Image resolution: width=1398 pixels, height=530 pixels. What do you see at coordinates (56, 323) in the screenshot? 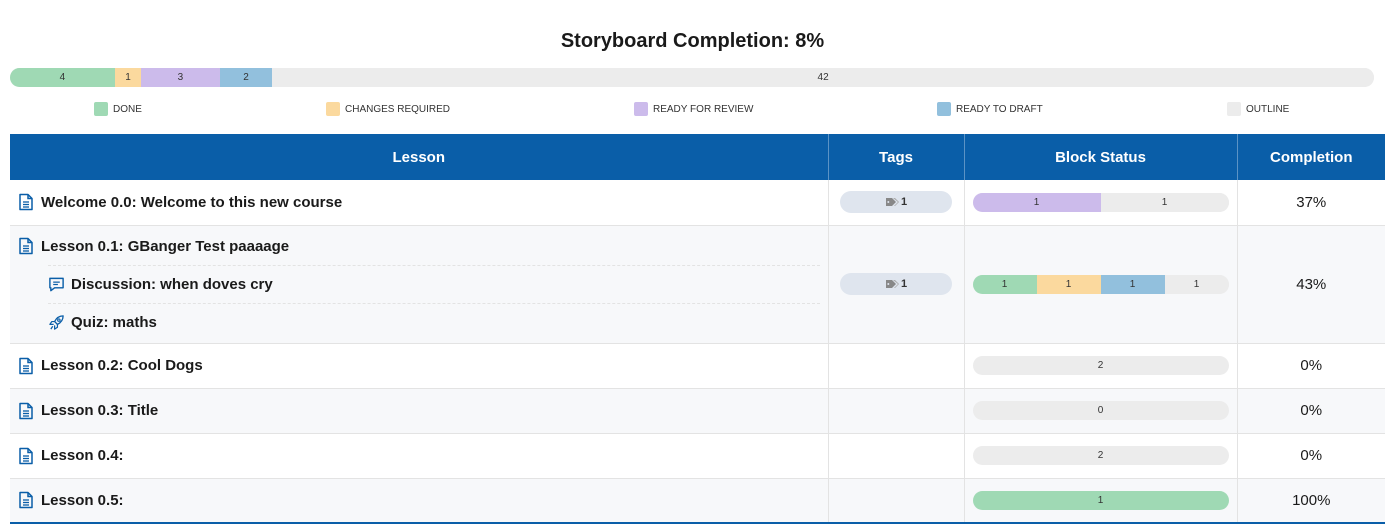
I see `rocket-icon` at bounding box center [56, 323].